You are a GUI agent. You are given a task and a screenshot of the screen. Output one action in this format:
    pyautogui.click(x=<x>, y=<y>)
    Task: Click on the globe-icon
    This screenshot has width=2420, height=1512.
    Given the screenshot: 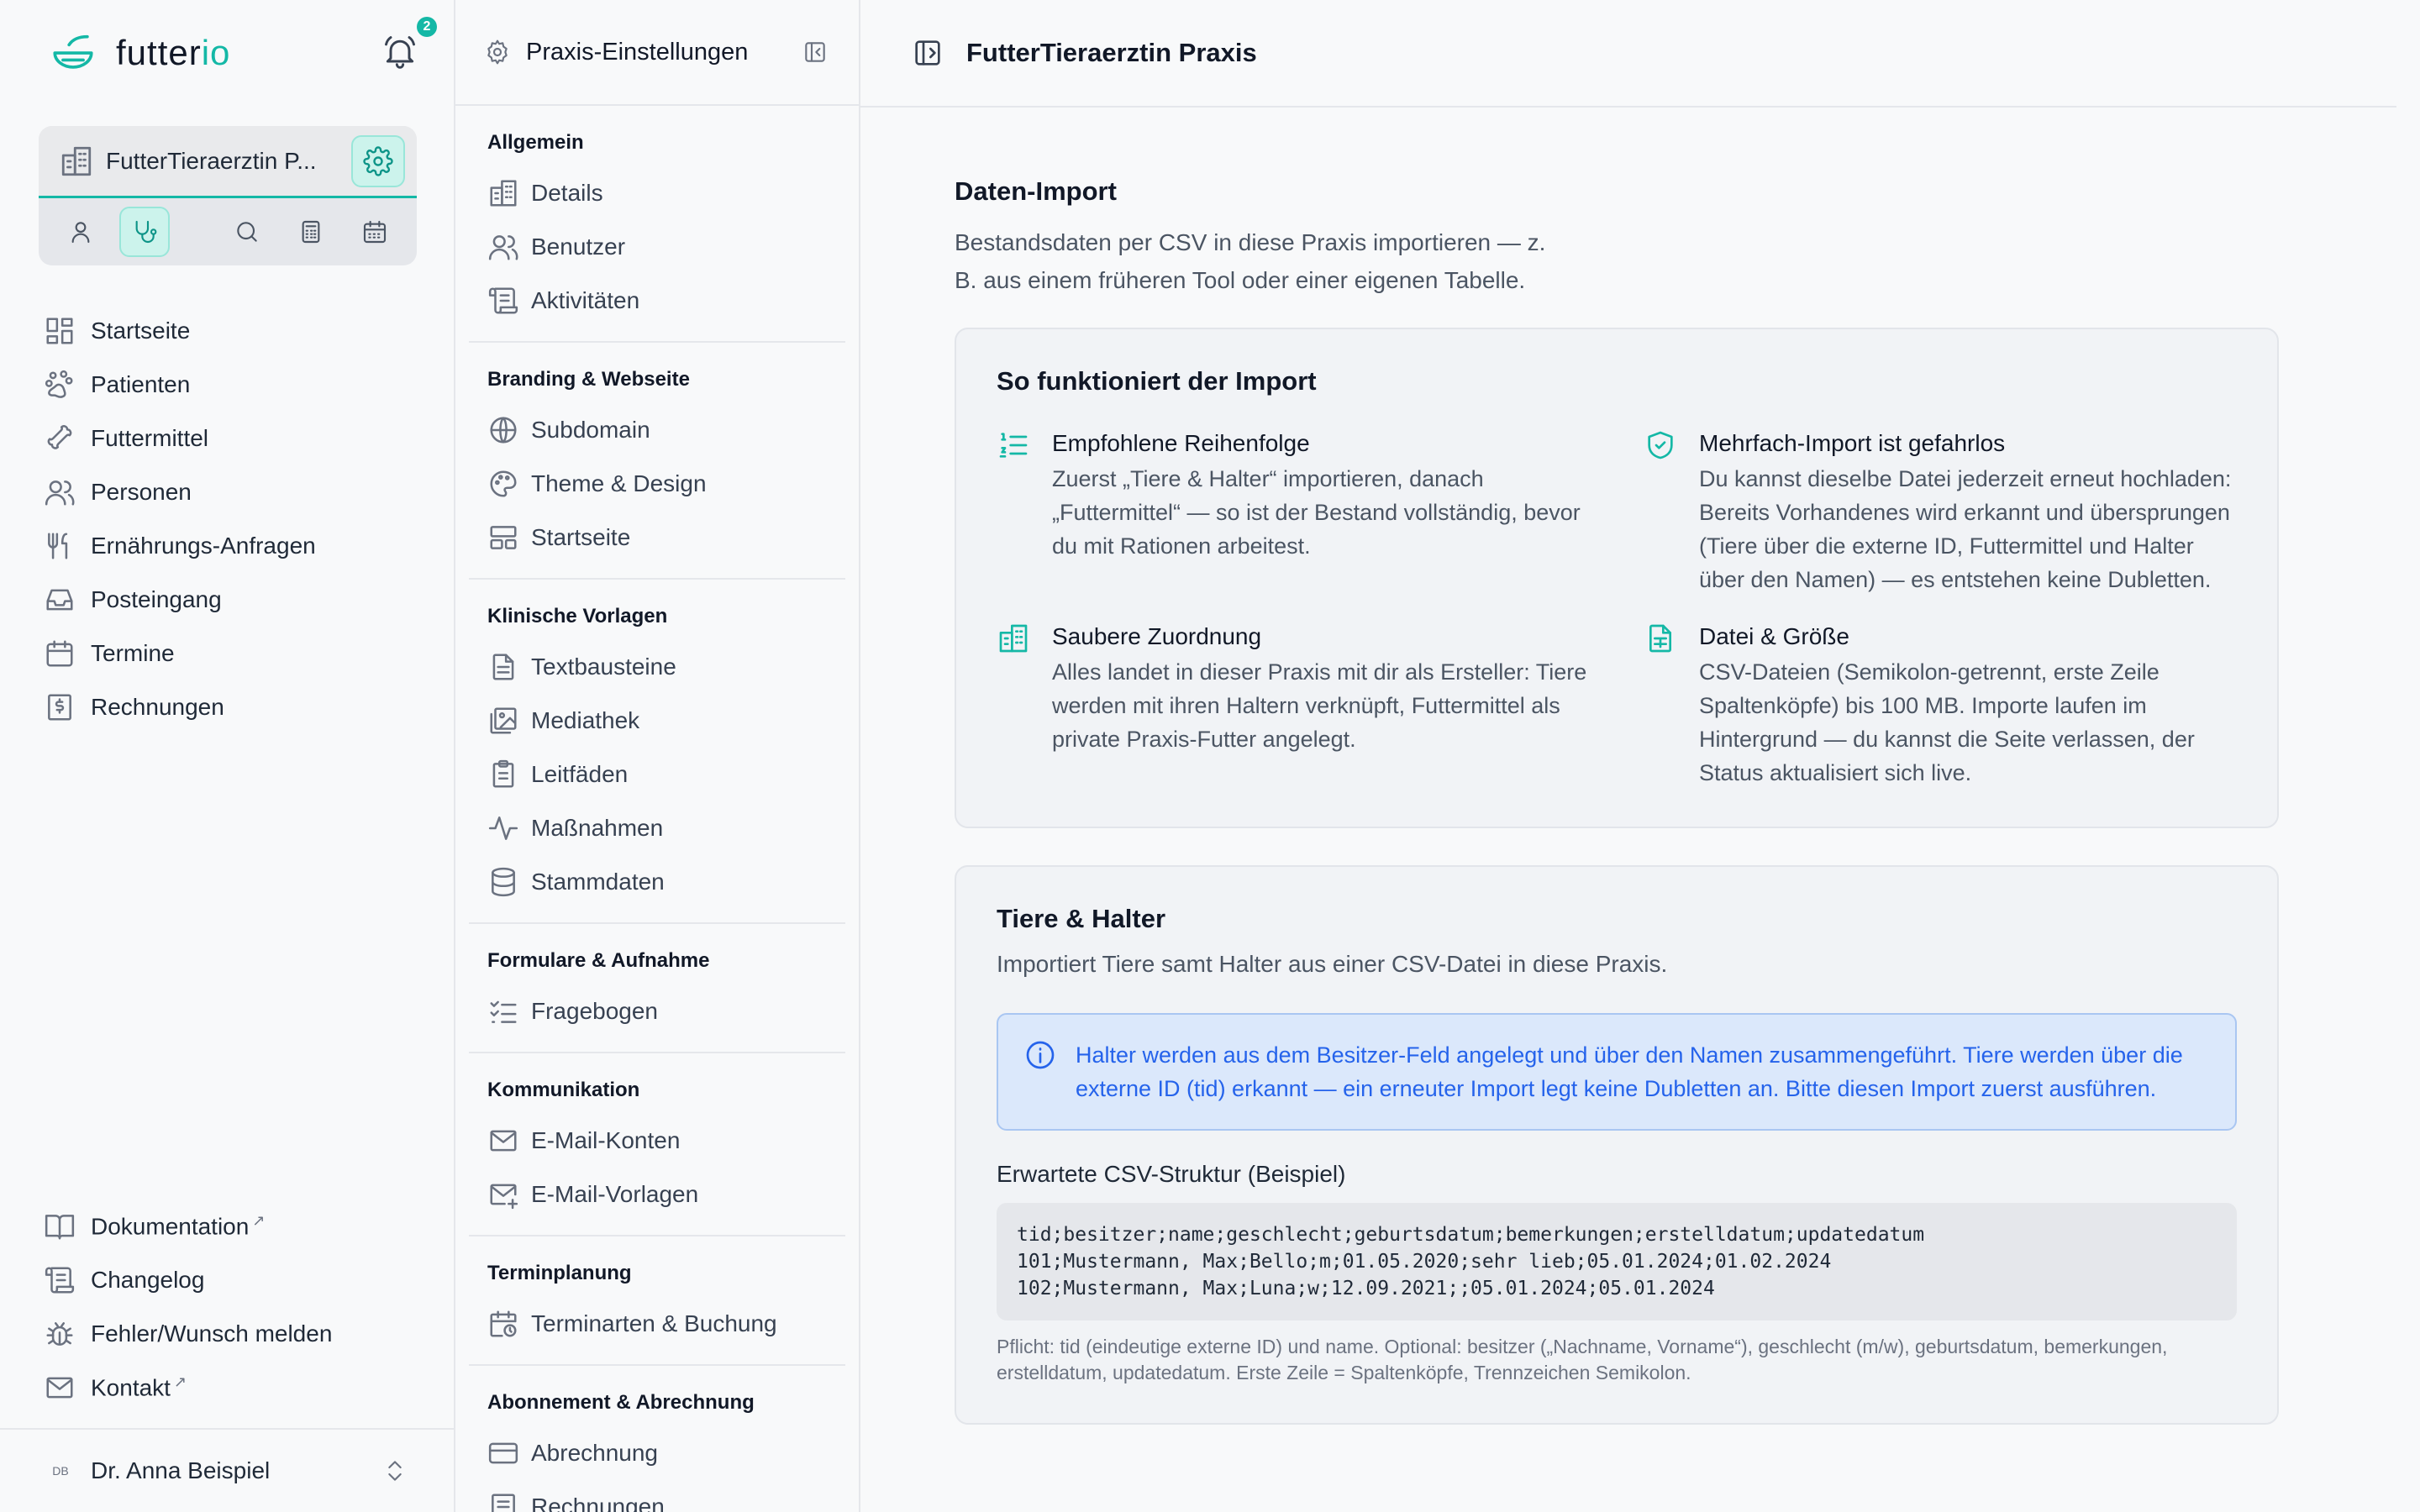 What is the action you would take?
    pyautogui.click(x=503, y=430)
    